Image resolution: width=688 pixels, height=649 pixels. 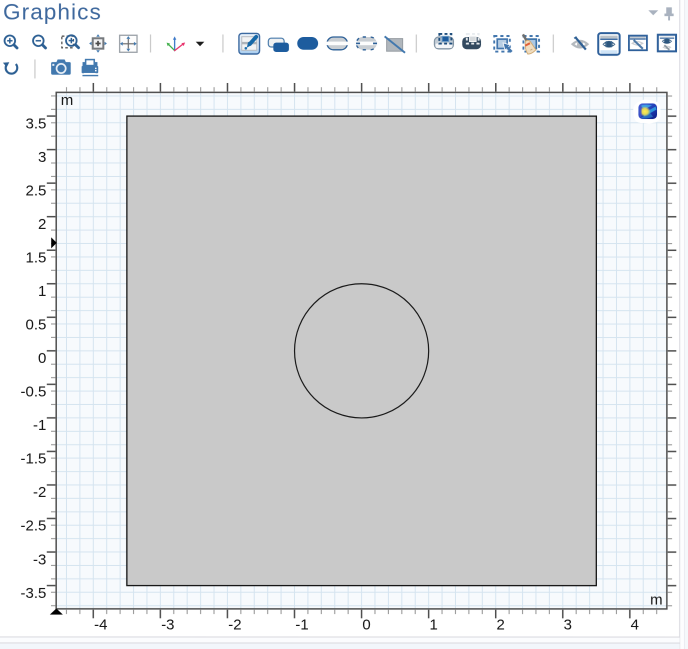 I want to click on svg-text: 3.5, so click(x=36, y=123).